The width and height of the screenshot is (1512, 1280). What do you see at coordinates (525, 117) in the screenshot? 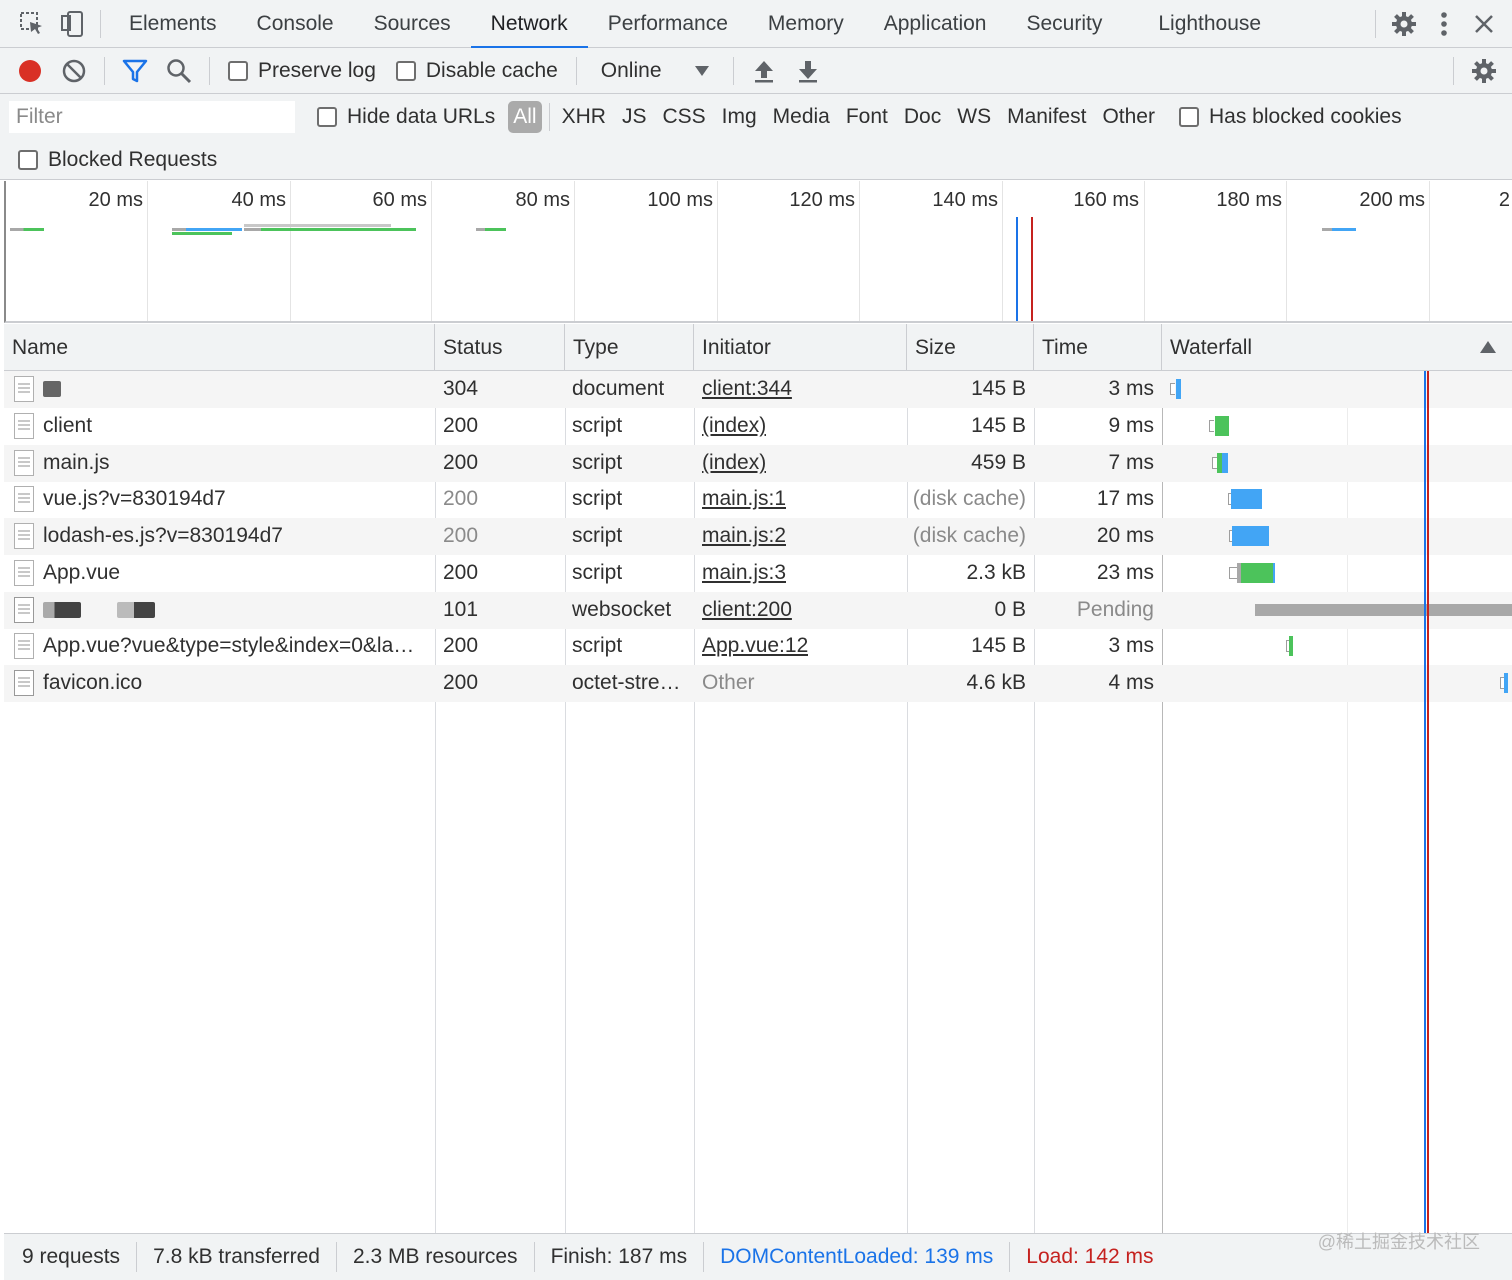
I see `type-filter-all: All` at bounding box center [525, 117].